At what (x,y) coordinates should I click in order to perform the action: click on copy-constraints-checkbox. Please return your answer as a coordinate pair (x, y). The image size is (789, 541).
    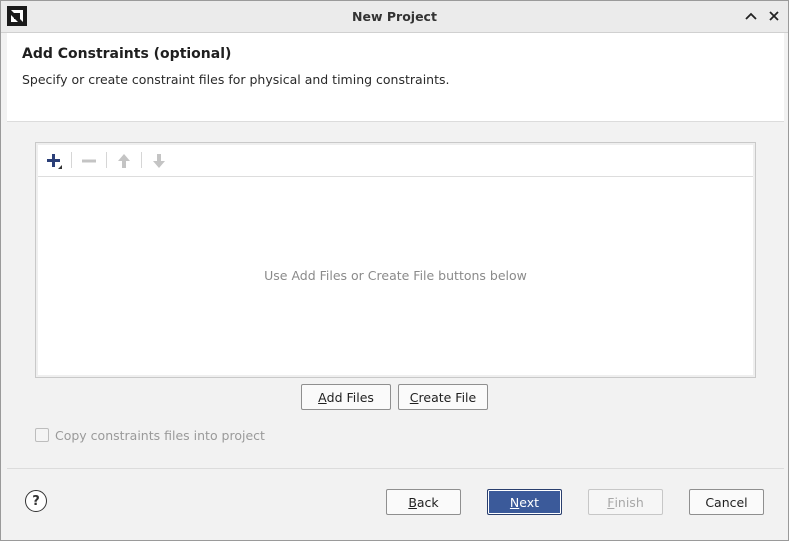
    Looking at the image, I should click on (42, 435).